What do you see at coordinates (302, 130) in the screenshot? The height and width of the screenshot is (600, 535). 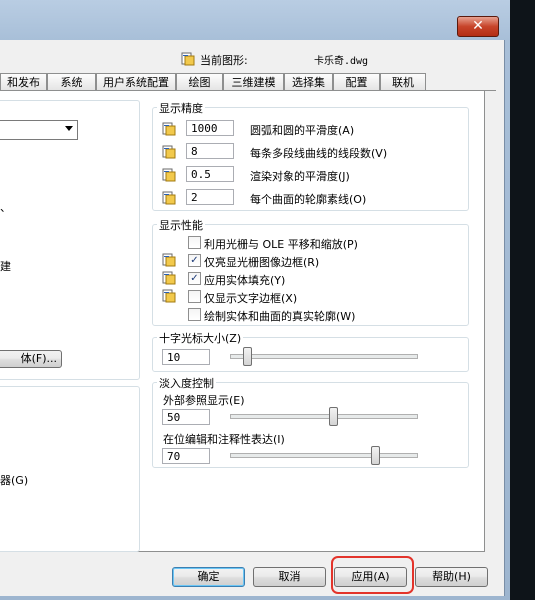 I see `arc-smoothness-label: 圆弧和圆的平滑度(A)` at bounding box center [302, 130].